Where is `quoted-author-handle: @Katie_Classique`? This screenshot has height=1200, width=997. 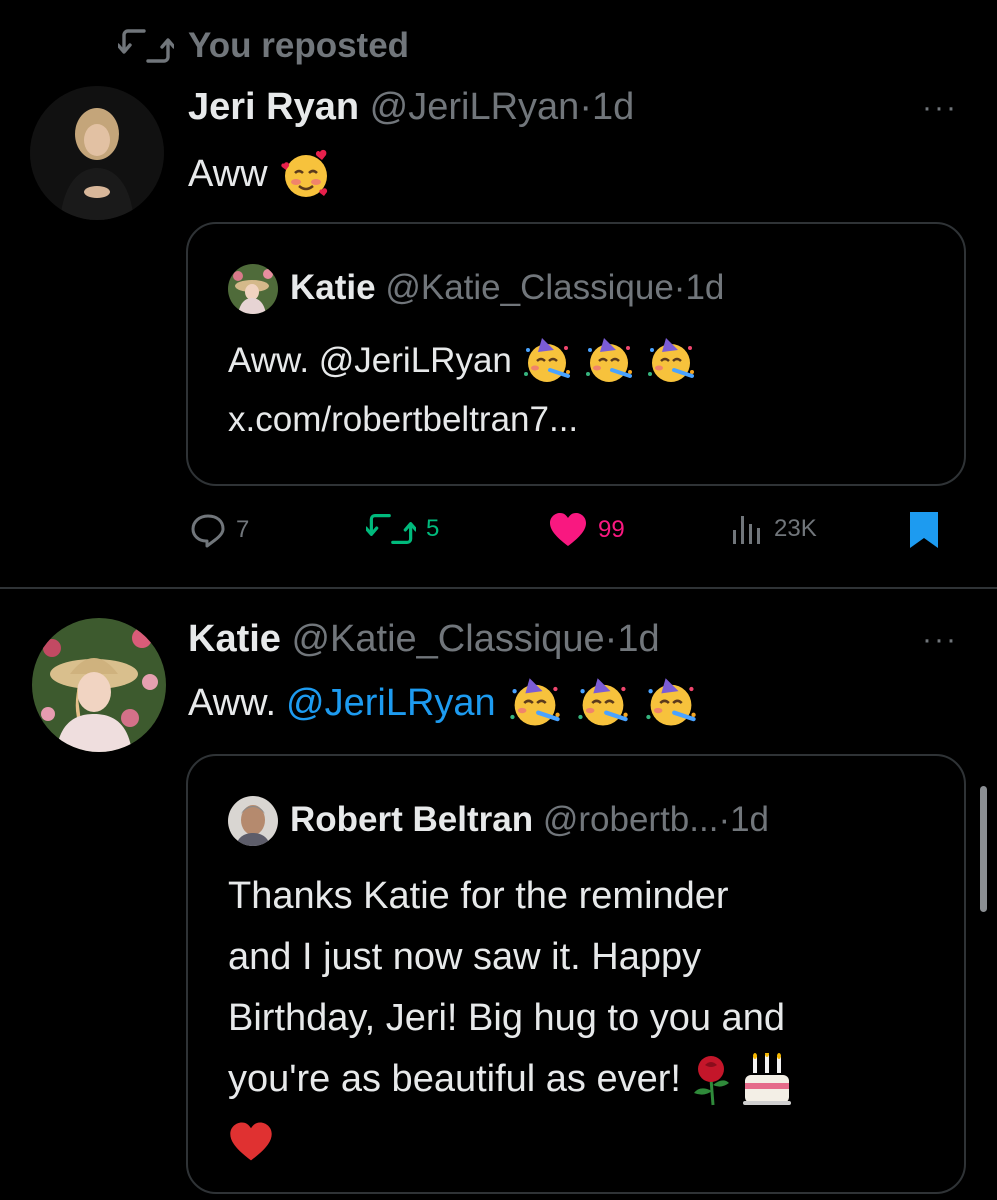
quoted-author-handle: @Katie_Classique is located at coordinates (529, 287).